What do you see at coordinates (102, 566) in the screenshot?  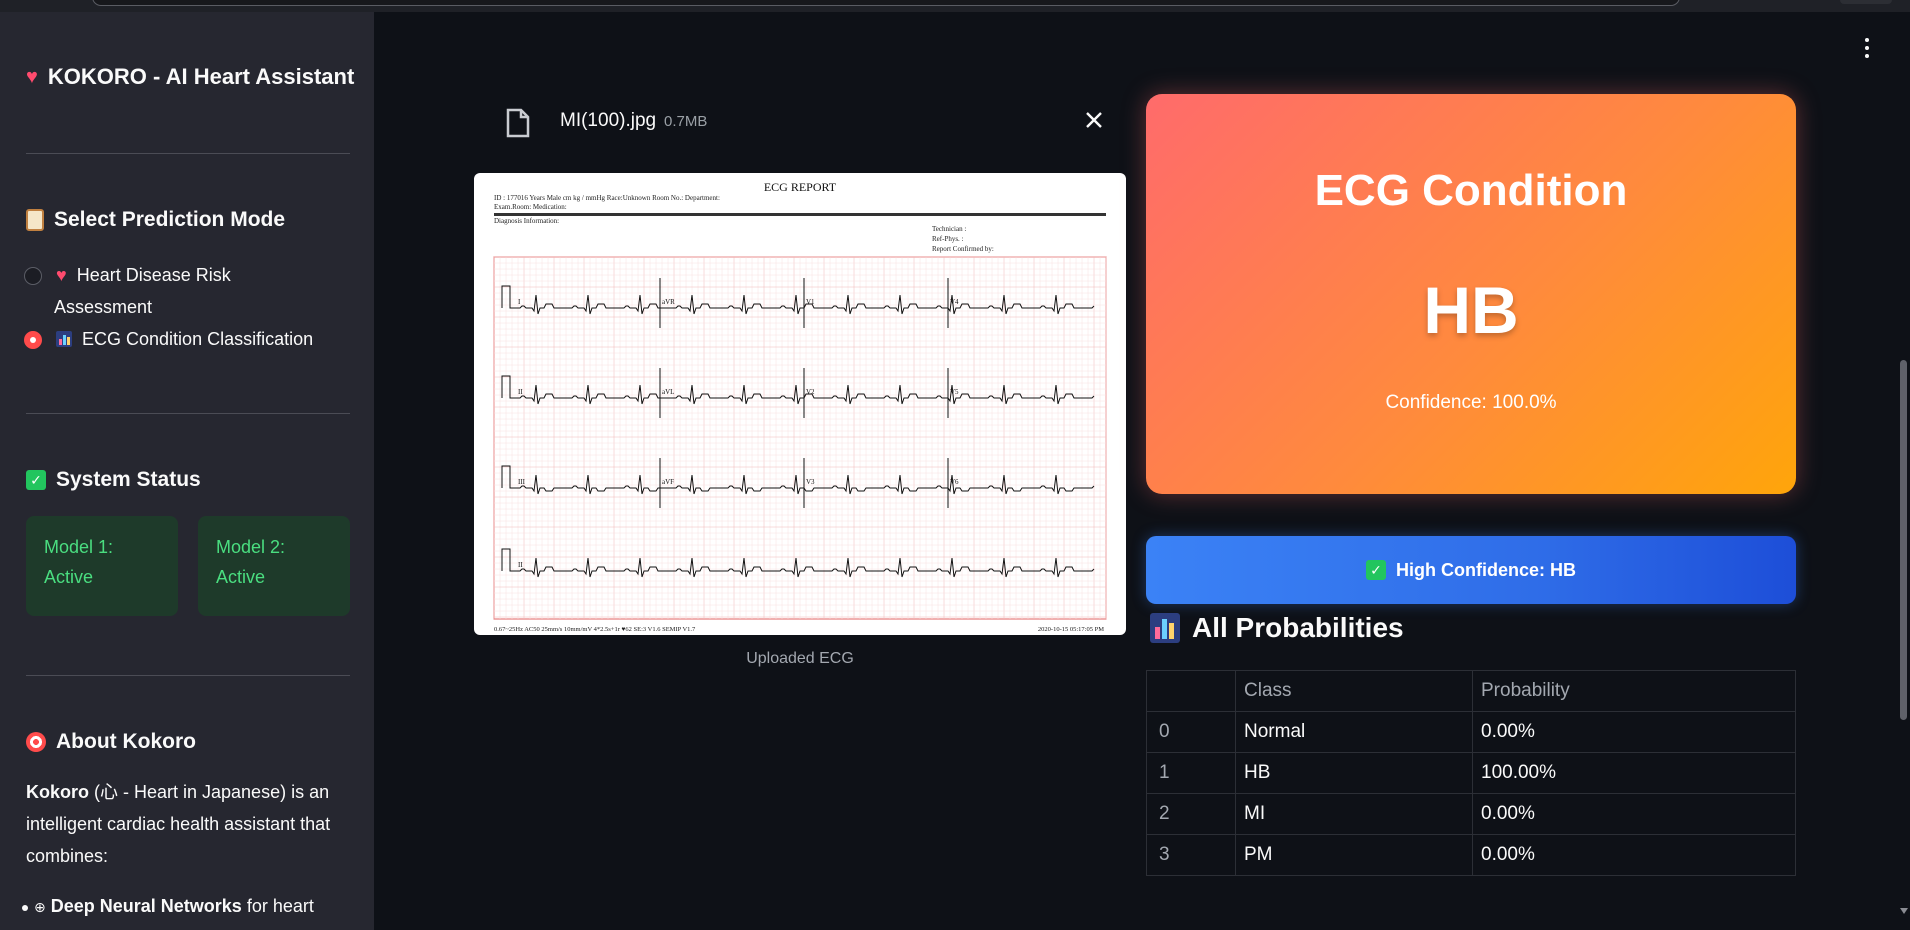 I see `model-1-status: Model 1: Active` at bounding box center [102, 566].